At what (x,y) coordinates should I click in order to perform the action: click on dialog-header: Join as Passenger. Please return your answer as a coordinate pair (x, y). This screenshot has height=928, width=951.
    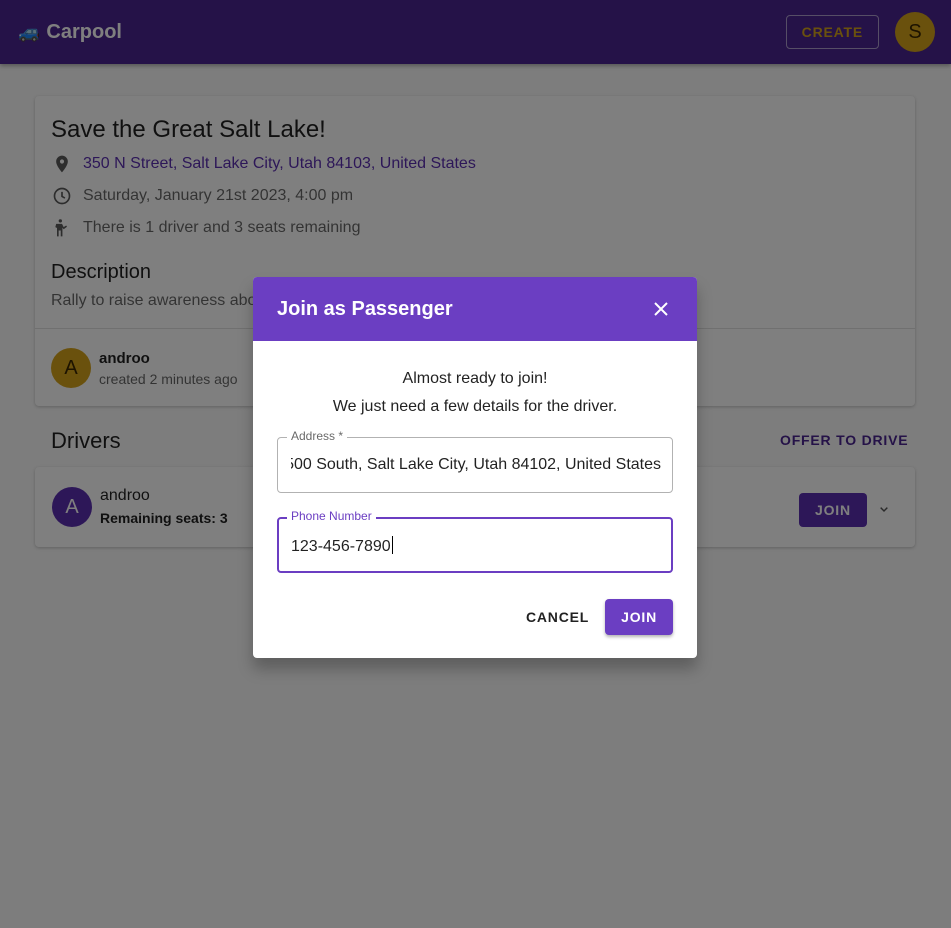
    Looking at the image, I should click on (475, 309).